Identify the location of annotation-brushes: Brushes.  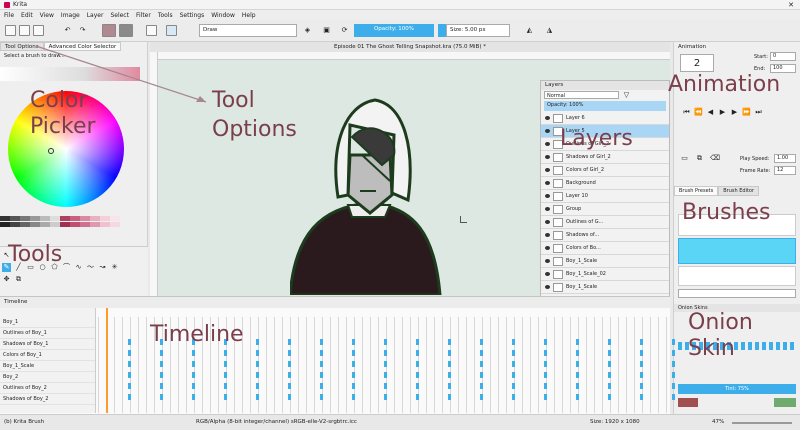
(726, 212).